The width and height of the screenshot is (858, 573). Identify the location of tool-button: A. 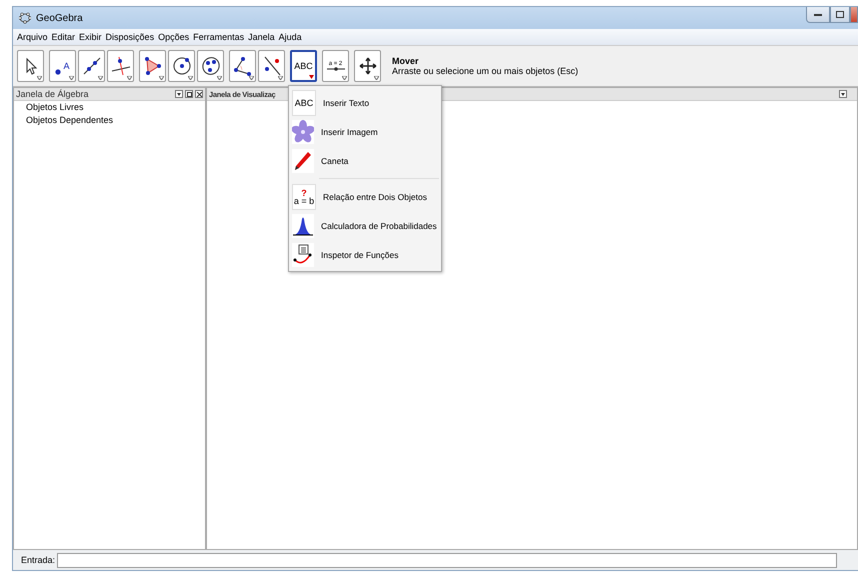
(62, 66).